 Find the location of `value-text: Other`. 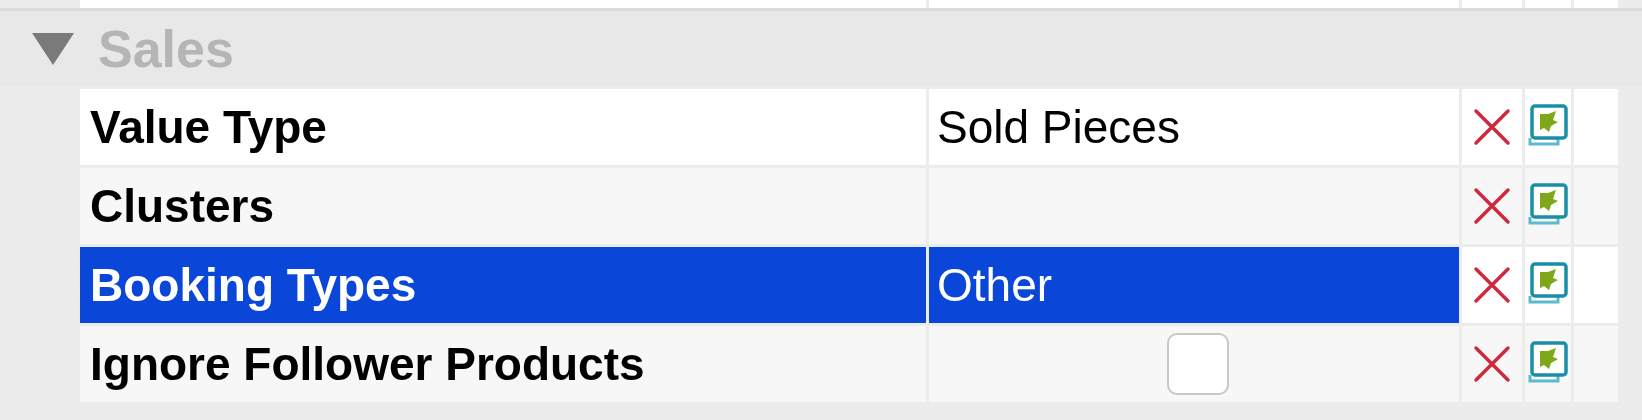

value-text: Other is located at coordinates (995, 285).